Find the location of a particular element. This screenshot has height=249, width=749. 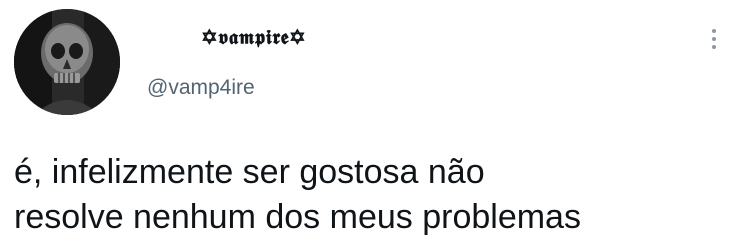

display-name: ✡𝖛𝖆𝖒𝖕𝖎𝖗𝖊✡ is located at coordinates (253, 37).